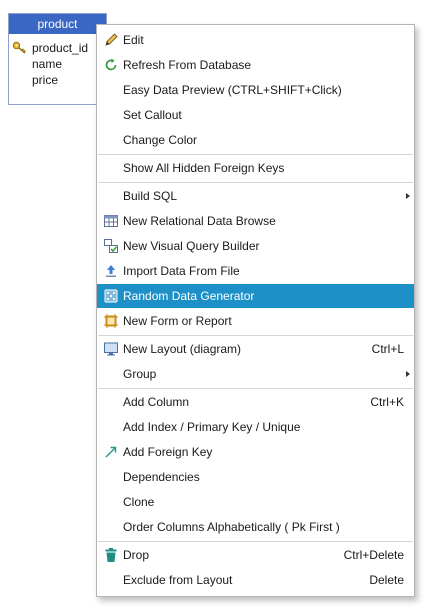 This screenshot has height=614, width=441. What do you see at coordinates (150, 196) in the screenshot?
I see `menu-item-label: Build SQL` at bounding box center [150, 196].